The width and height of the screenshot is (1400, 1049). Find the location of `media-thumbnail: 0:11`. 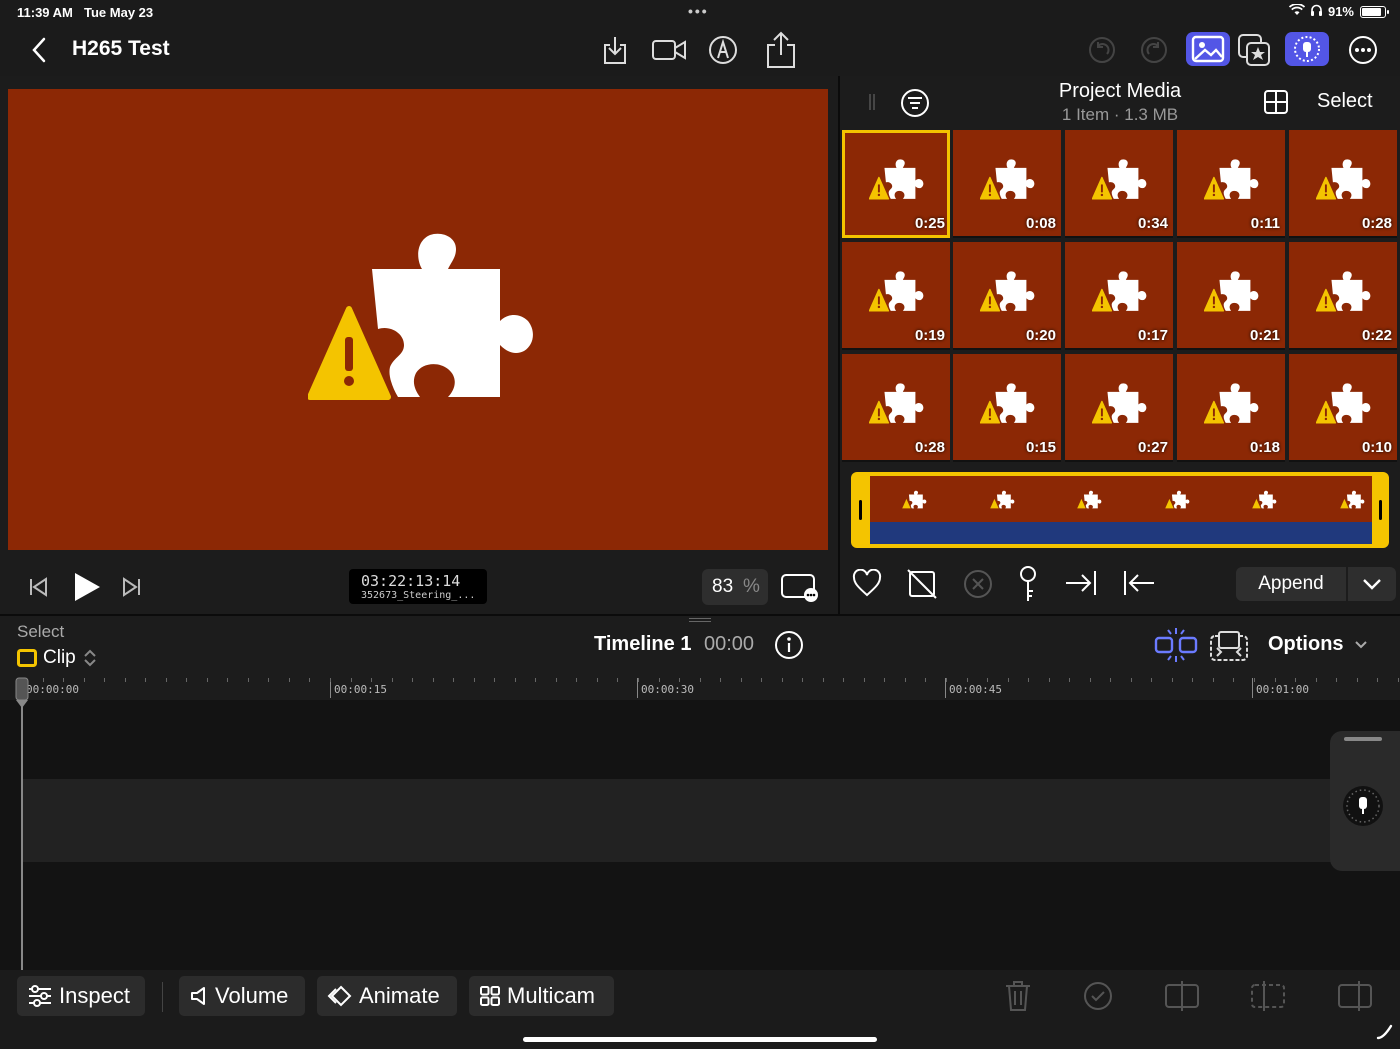

media-thumbnail: 0:11 is located at coordinates (1231, 184).